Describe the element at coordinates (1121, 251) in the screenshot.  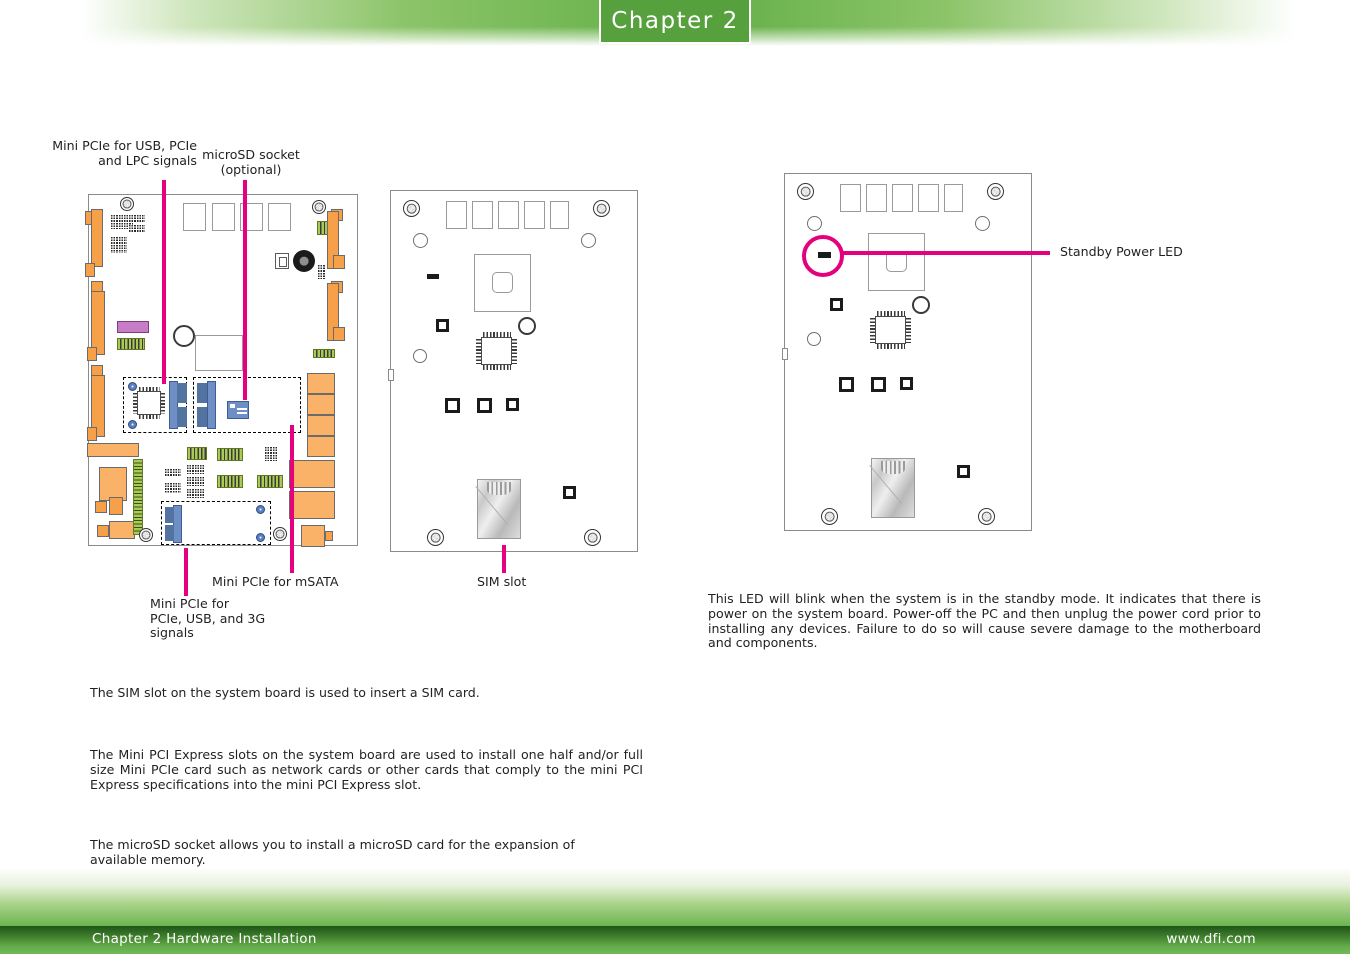
I see `callout-standby-power-led: Standby Power LED` at that location.